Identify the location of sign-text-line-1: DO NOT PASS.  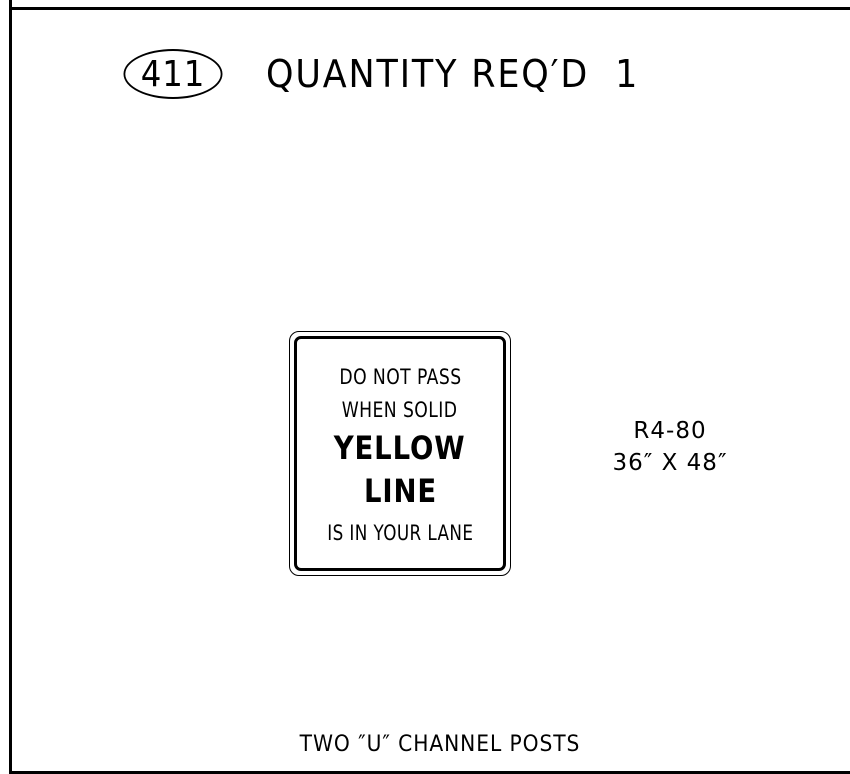
(400, 377).